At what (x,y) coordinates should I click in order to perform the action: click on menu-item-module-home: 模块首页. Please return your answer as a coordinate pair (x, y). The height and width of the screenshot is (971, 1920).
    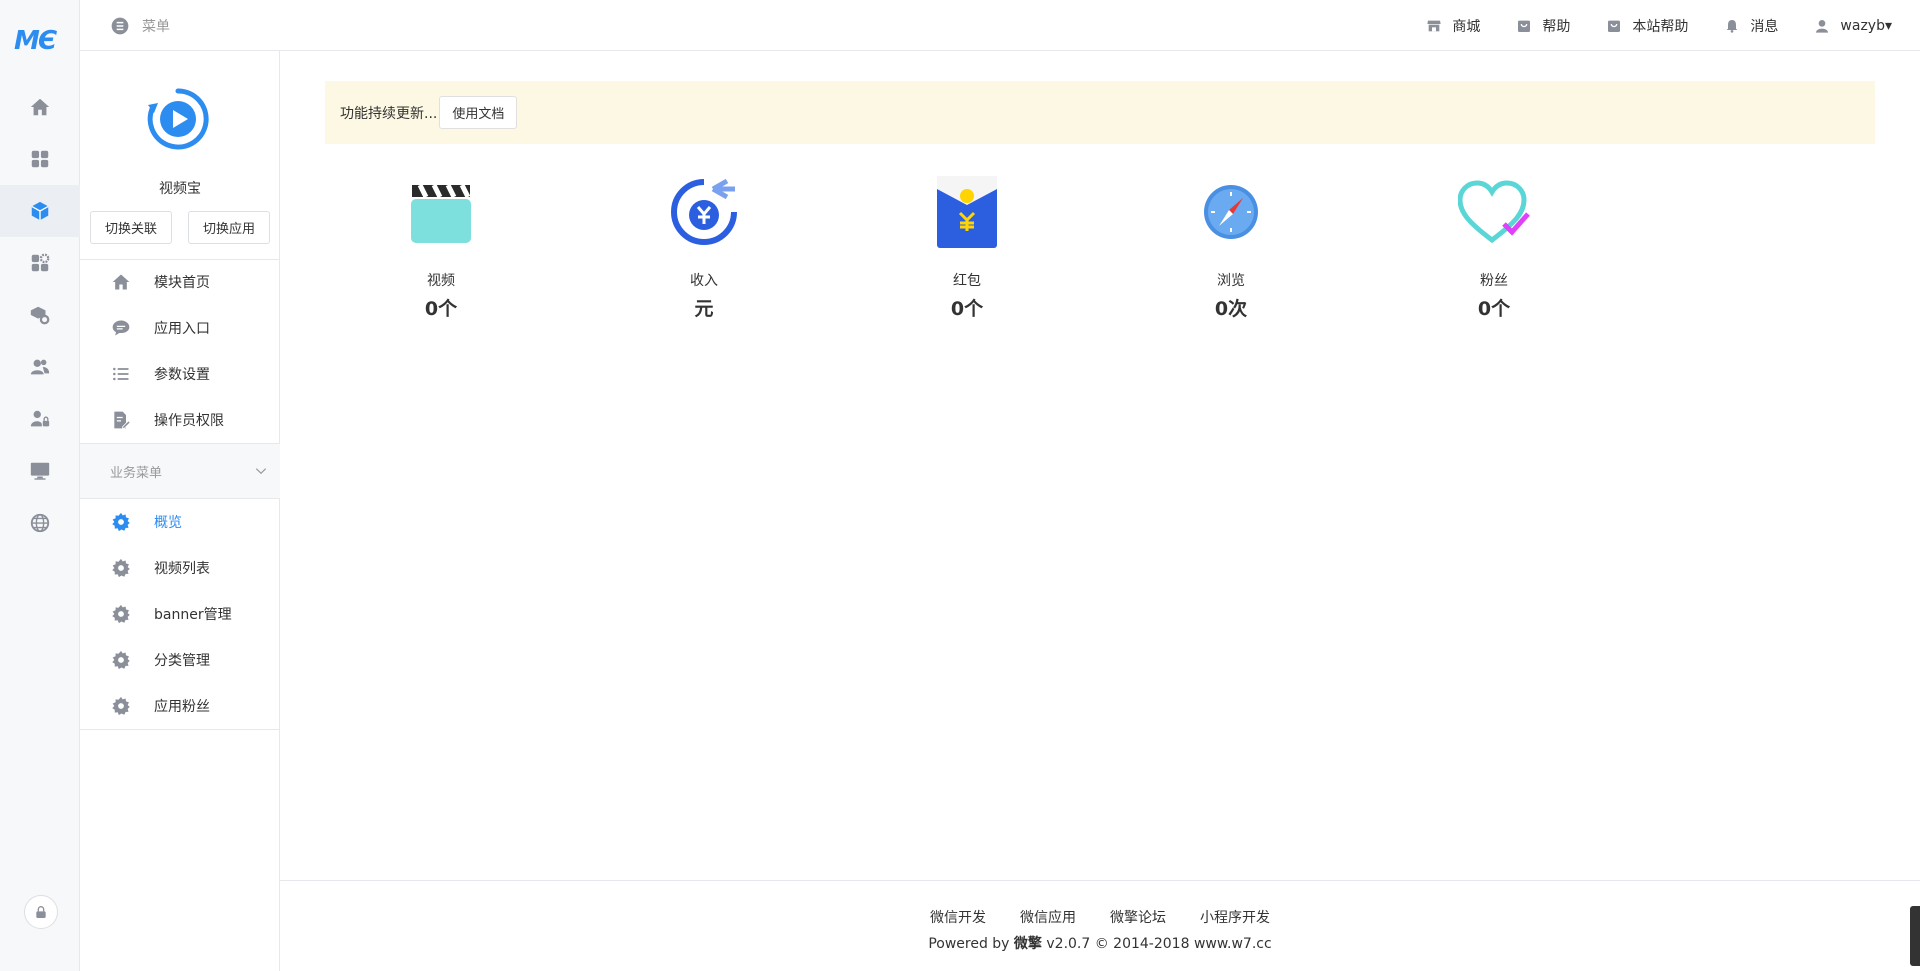
    Looking at the image, I should click on (180, 282).